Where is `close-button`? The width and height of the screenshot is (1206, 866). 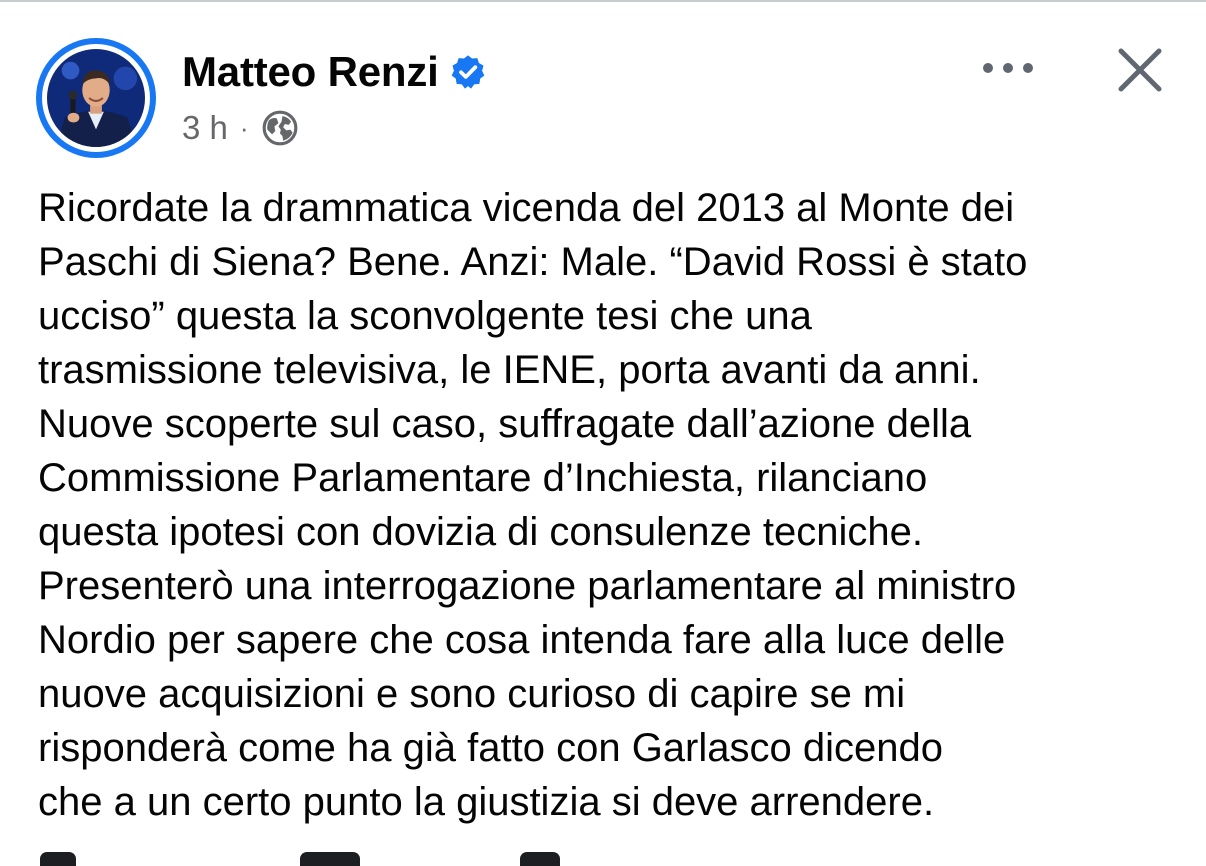 close-button is located at coordinates (1140, 70).